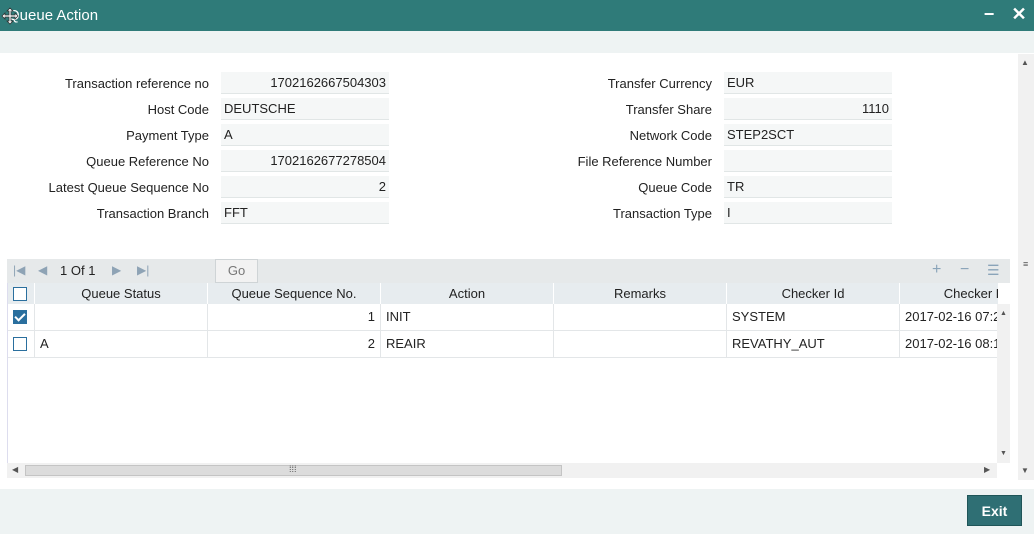  What do you see at coordinates (508, 271) in the screenshot?
I see `grid-toolbar: |◀ ◀ 1 Of 1 ▶ ▶| Go + − ☰` at bounding box center [508, 271].